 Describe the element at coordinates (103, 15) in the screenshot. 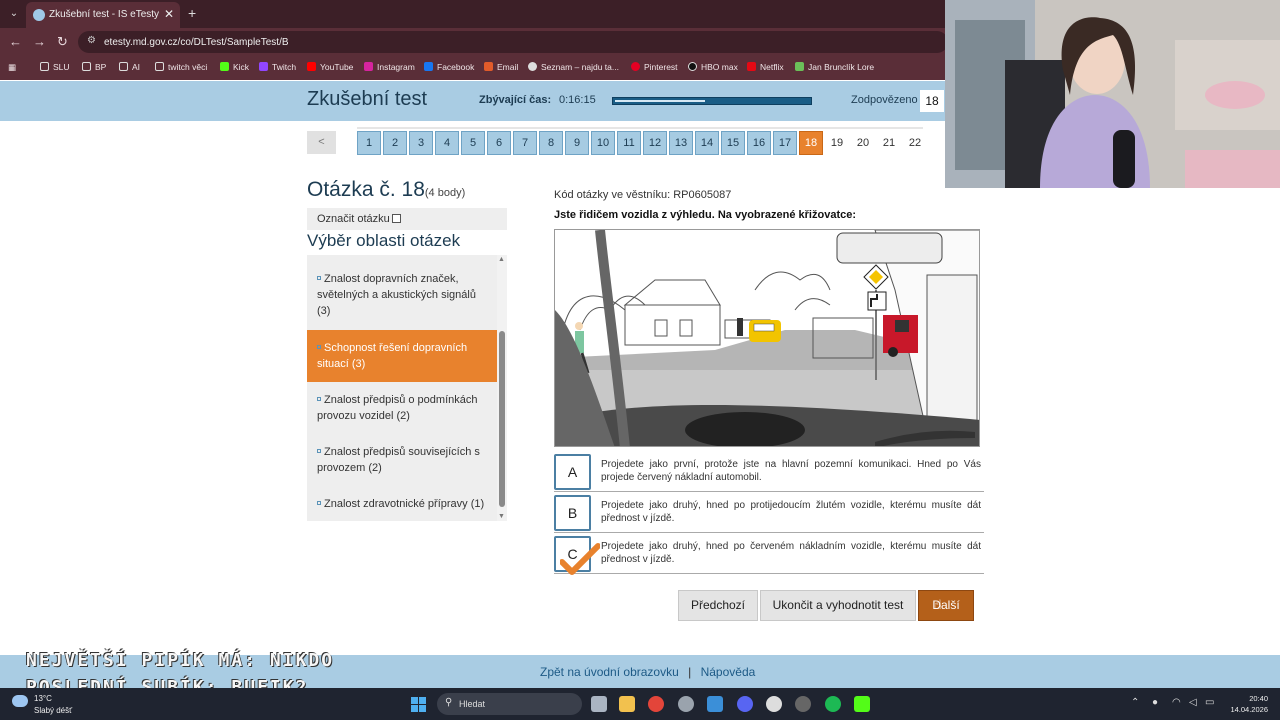

I see `browser-tab: Zkušební test - IS eTesty ✕` at that location.